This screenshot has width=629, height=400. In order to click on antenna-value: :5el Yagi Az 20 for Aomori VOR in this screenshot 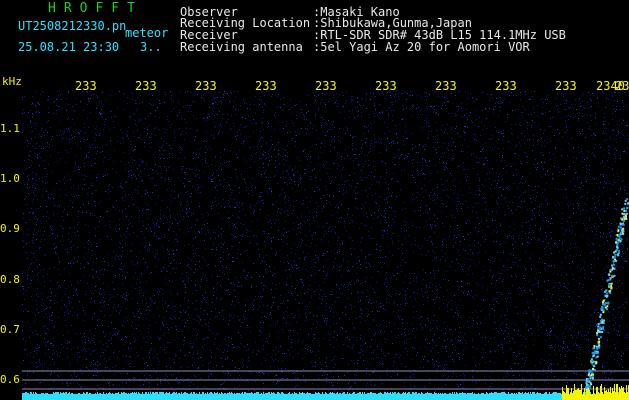, I will do `click(421, 47)`.